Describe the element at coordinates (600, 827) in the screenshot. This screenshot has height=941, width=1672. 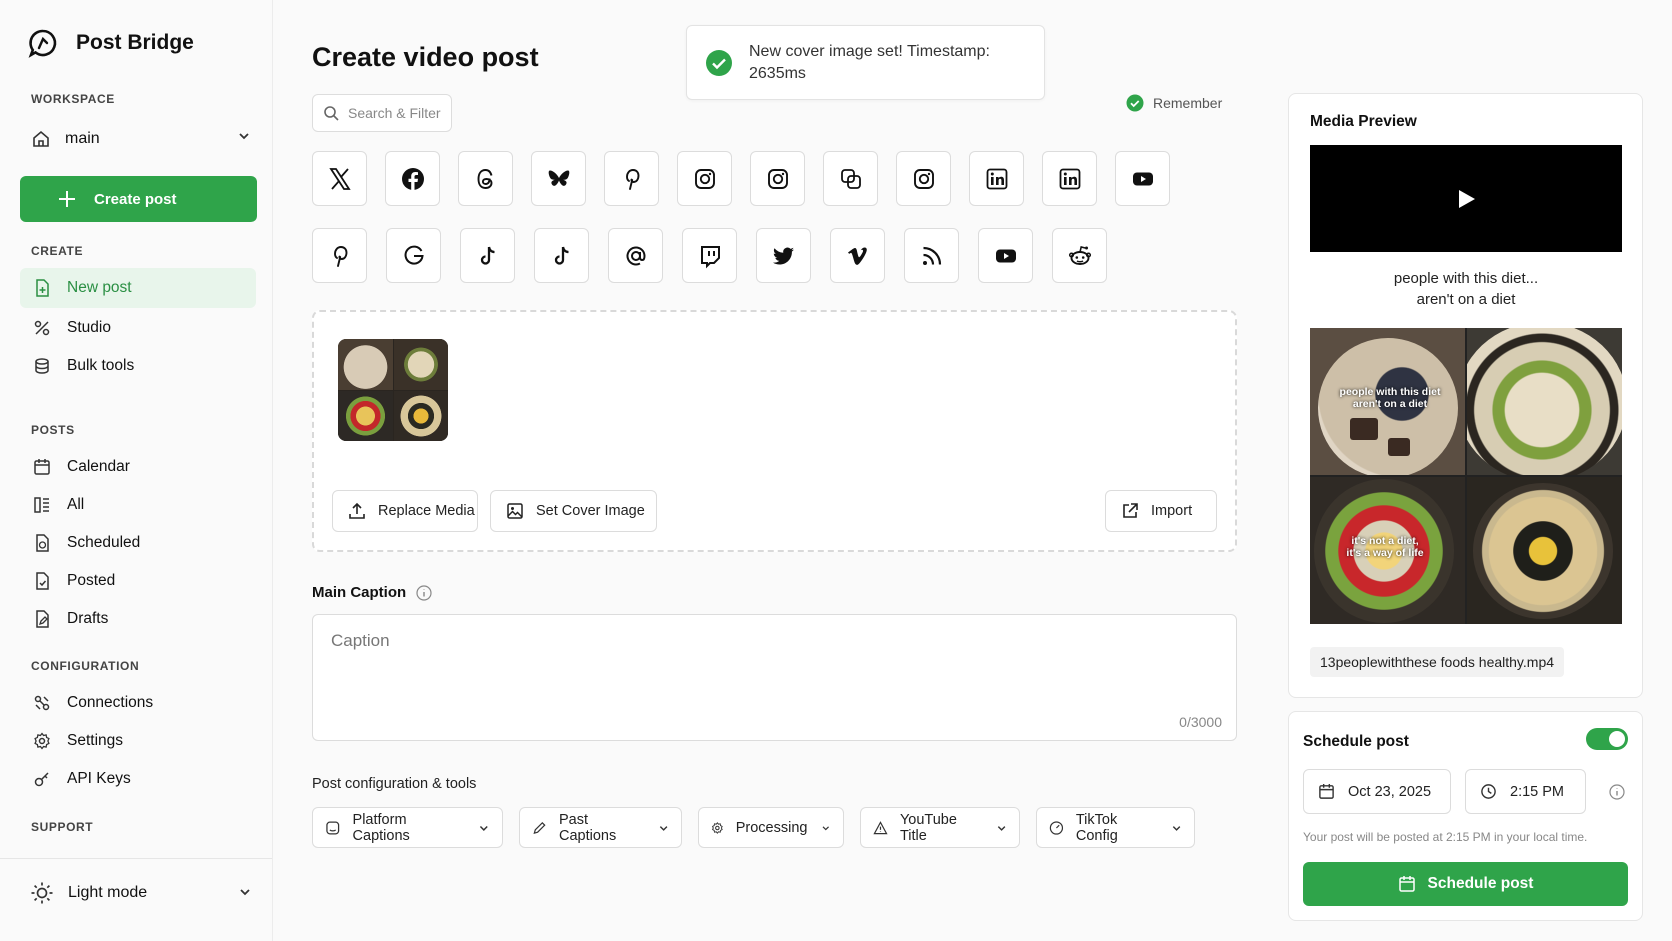
I see `past-captions-dropdown: Past Captions` at that location.